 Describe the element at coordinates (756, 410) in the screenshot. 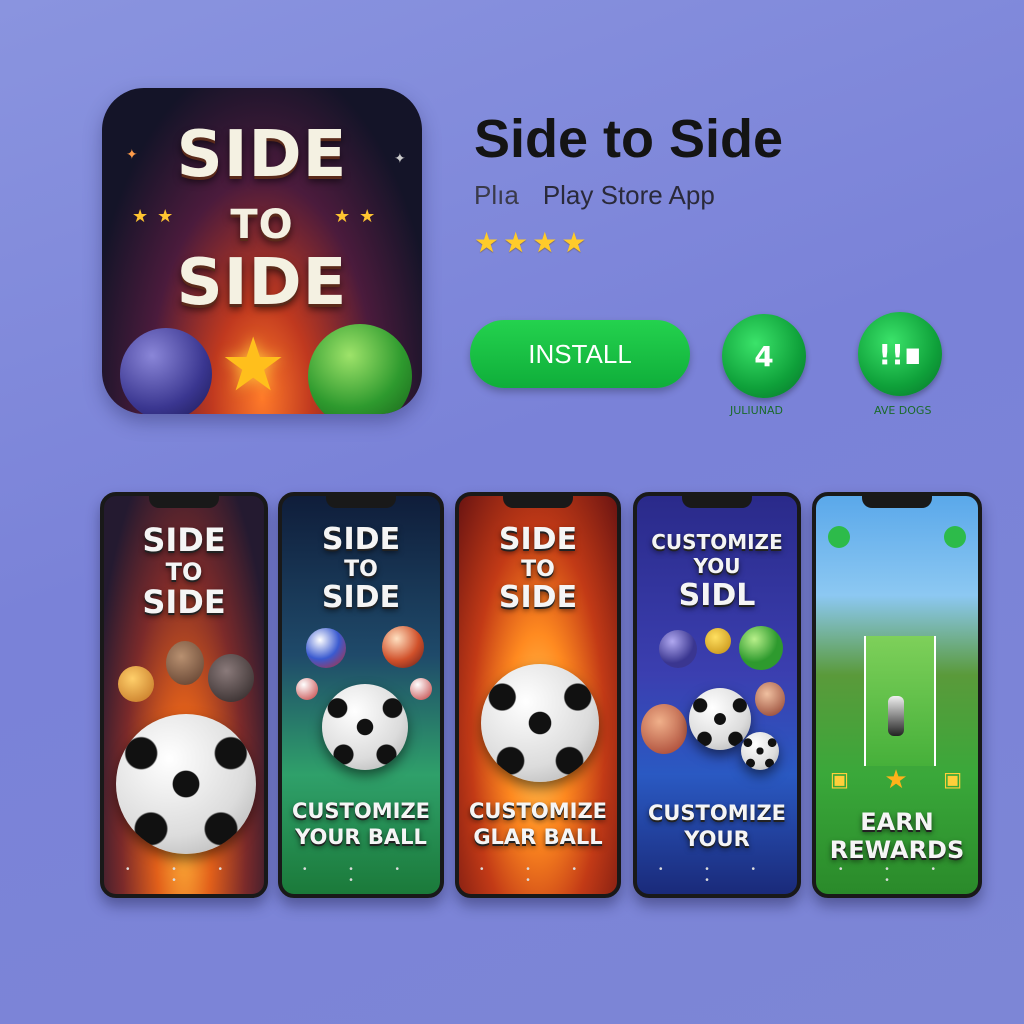

I see `badge-label: JULIUNAD` at that location.